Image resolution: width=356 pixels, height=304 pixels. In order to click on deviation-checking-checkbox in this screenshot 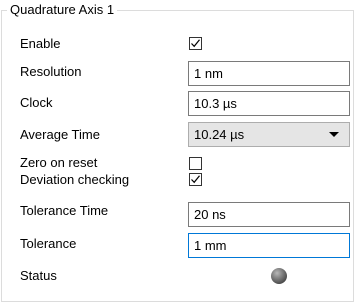, I will do `click(195, 179)`.